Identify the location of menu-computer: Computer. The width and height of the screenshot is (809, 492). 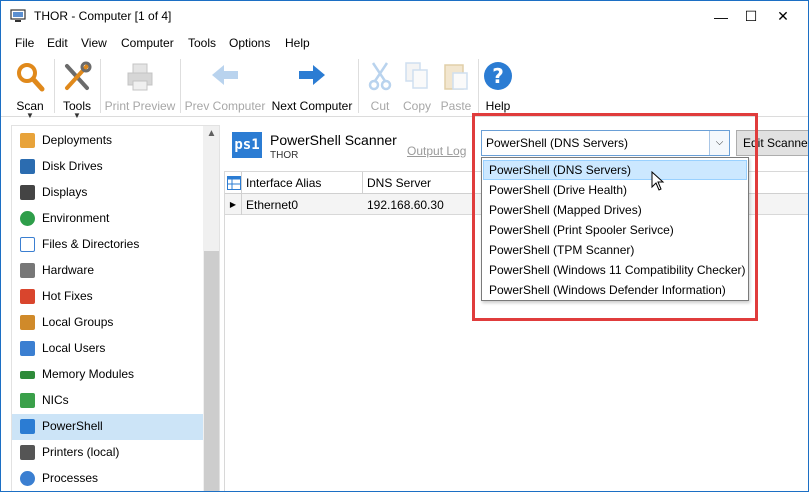
(147, 43).